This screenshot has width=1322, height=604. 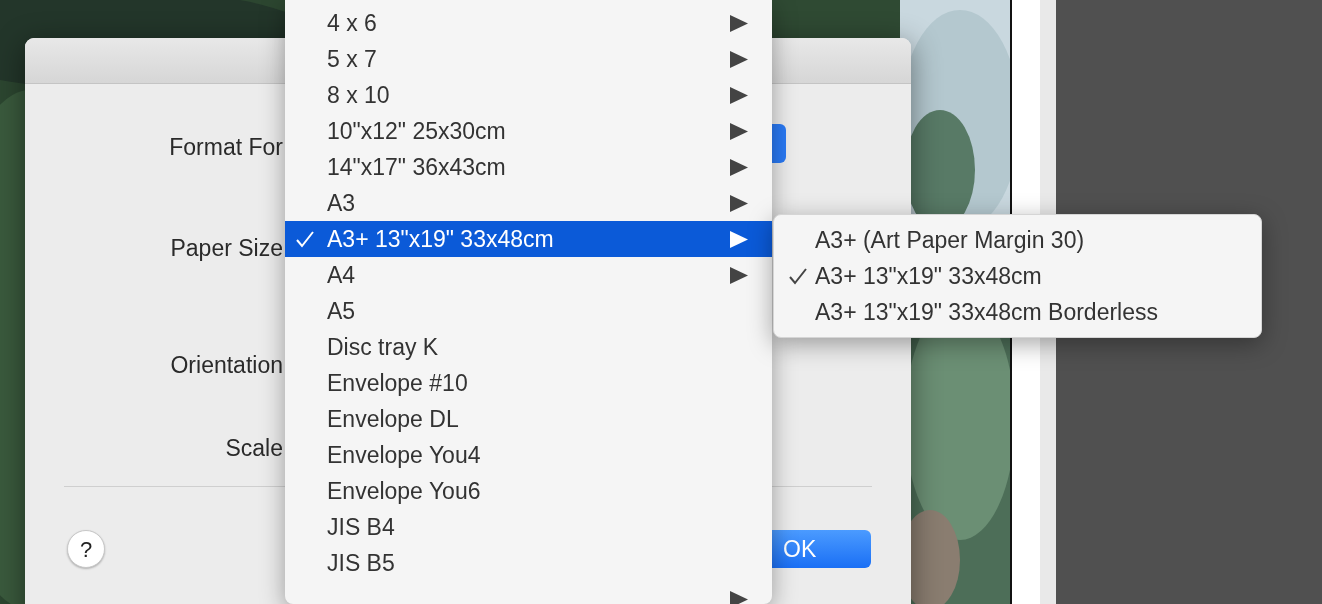 I want to click on menu-item: A5, so click(x=528, y=311).